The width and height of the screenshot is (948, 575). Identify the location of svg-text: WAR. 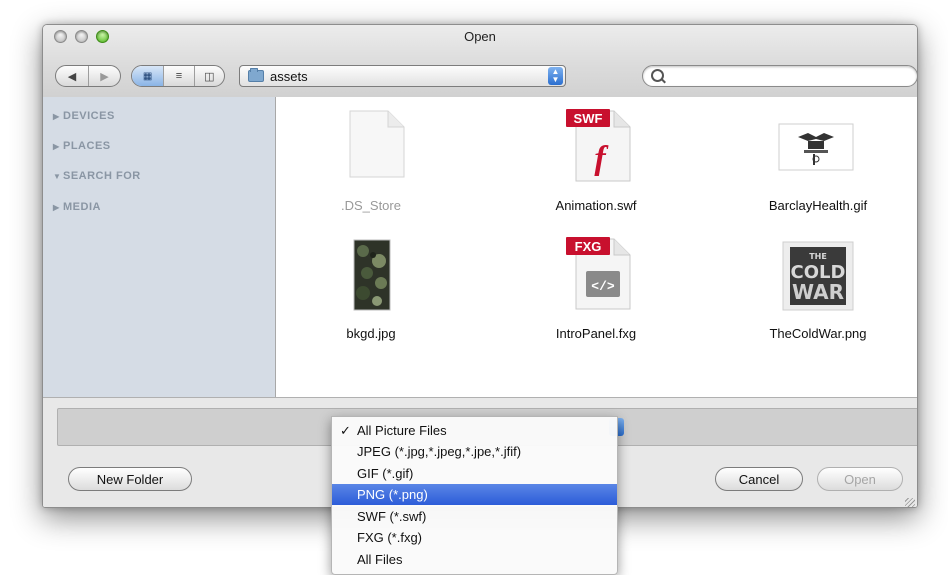
(818, 292).